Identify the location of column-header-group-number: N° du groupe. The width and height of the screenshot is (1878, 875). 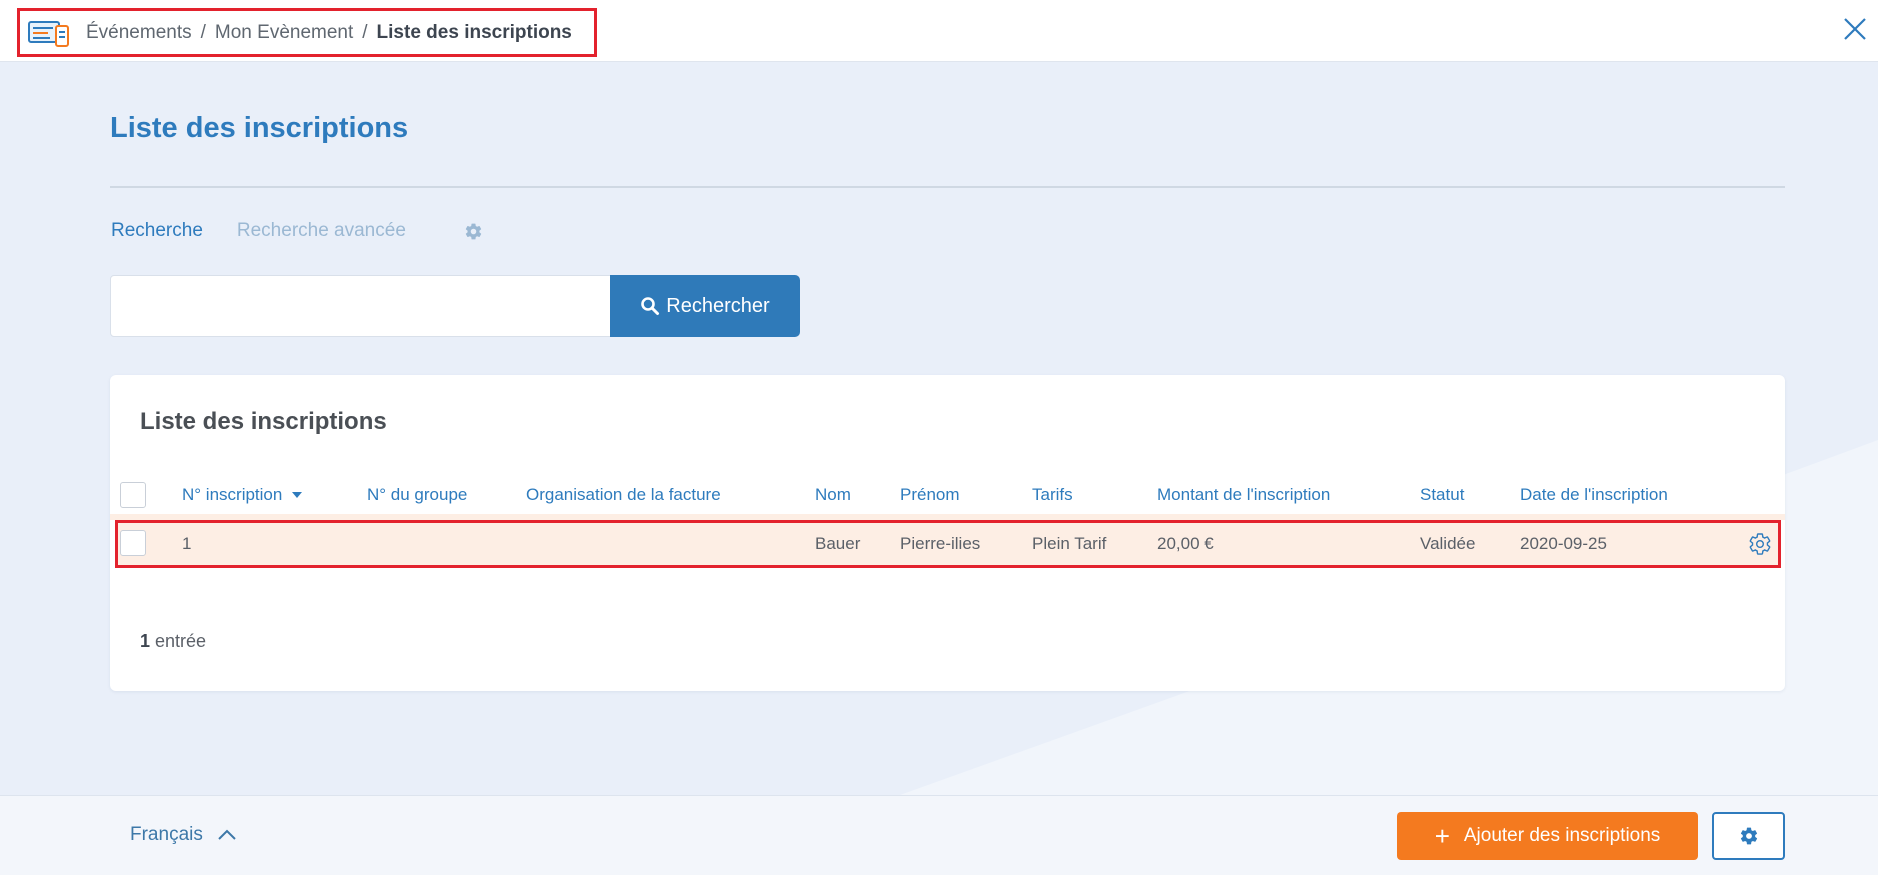
(417, 495).